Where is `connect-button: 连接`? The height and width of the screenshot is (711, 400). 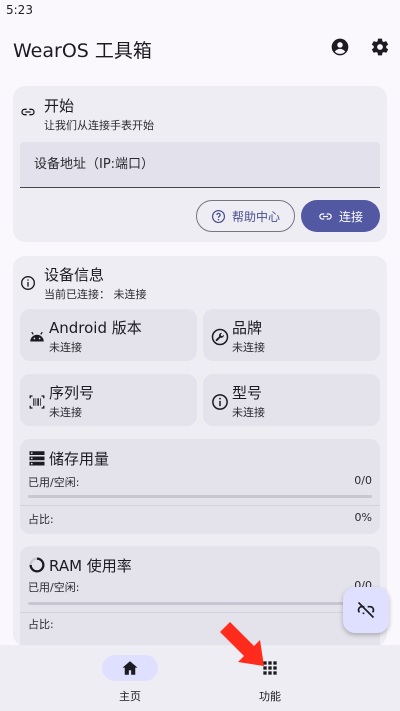 connect-button: 连接 is located at coordinates (340, 216).